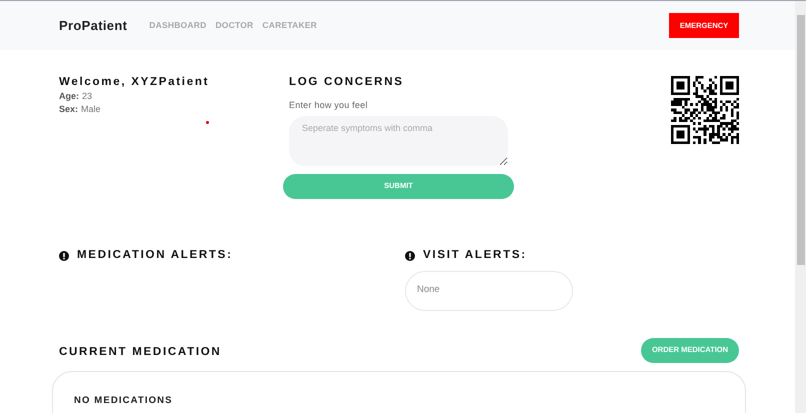 Image resolution: width=806 pixels, height=413 pixels. I want to click on nav-link: DOCTOR, so click(234, 25).